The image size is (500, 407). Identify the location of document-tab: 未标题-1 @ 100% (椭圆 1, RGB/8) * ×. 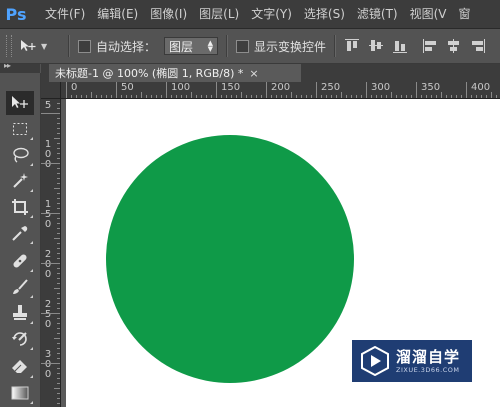
(175, 73).